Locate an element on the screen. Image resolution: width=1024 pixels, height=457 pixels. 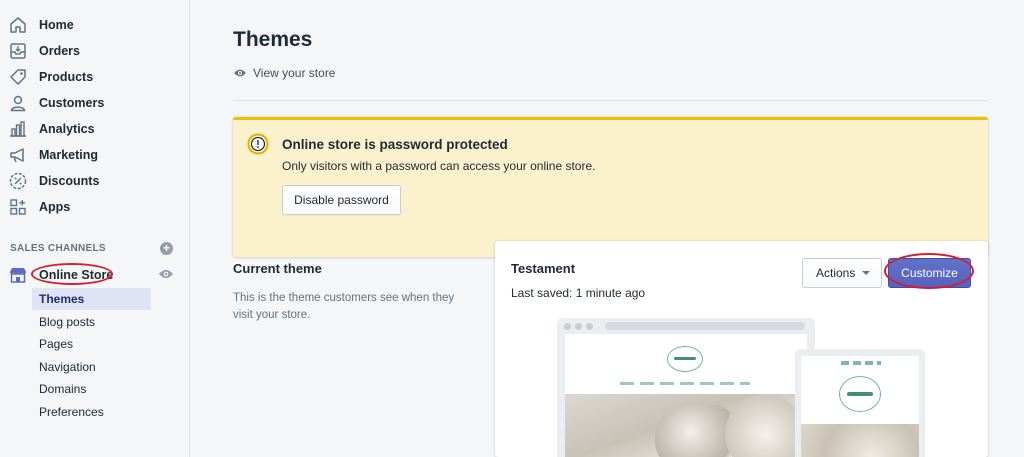
apps-icon is located at coordinates (18, 207).